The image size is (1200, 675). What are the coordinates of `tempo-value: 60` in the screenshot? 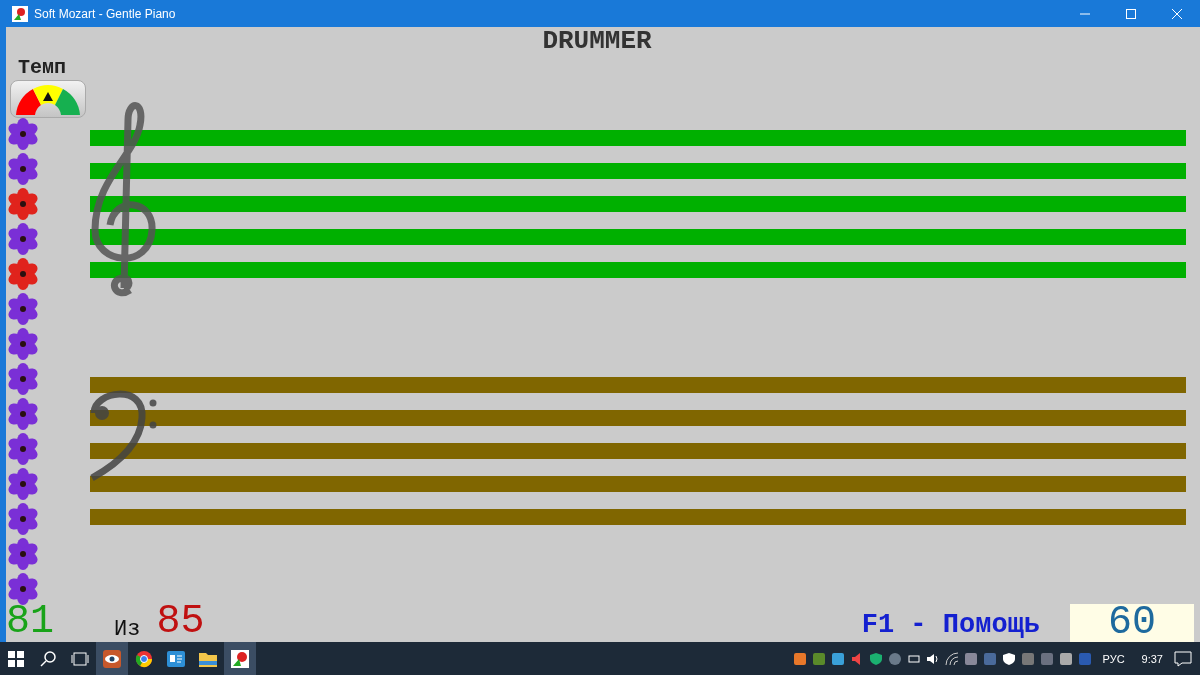 It's located at (1132, 623).